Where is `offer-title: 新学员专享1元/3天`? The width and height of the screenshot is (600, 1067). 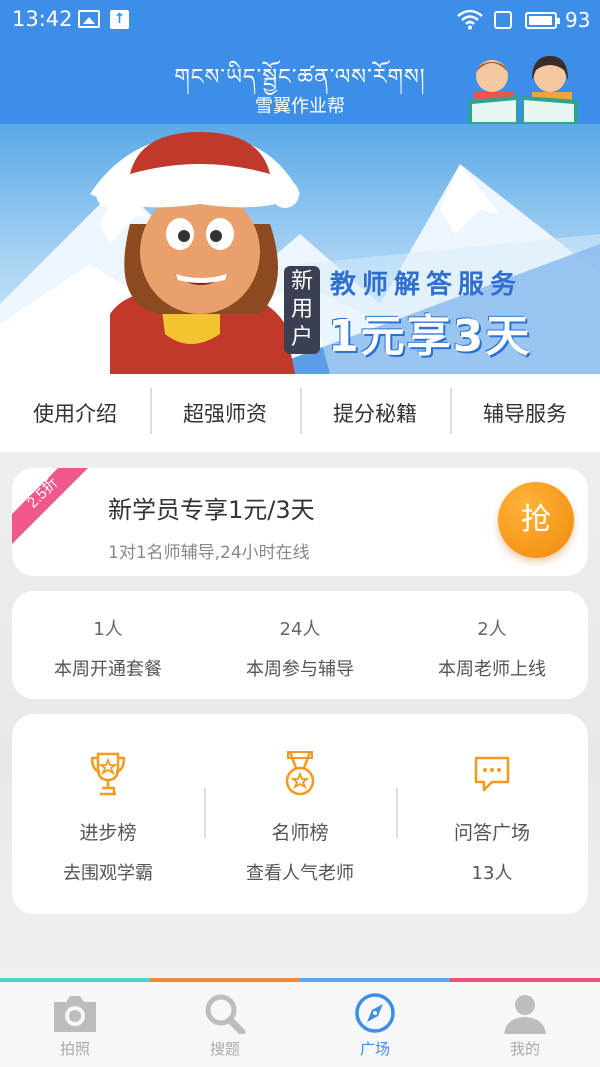
offer-title: 新学员专享1元/3天 is located at coordinates (211, 510).